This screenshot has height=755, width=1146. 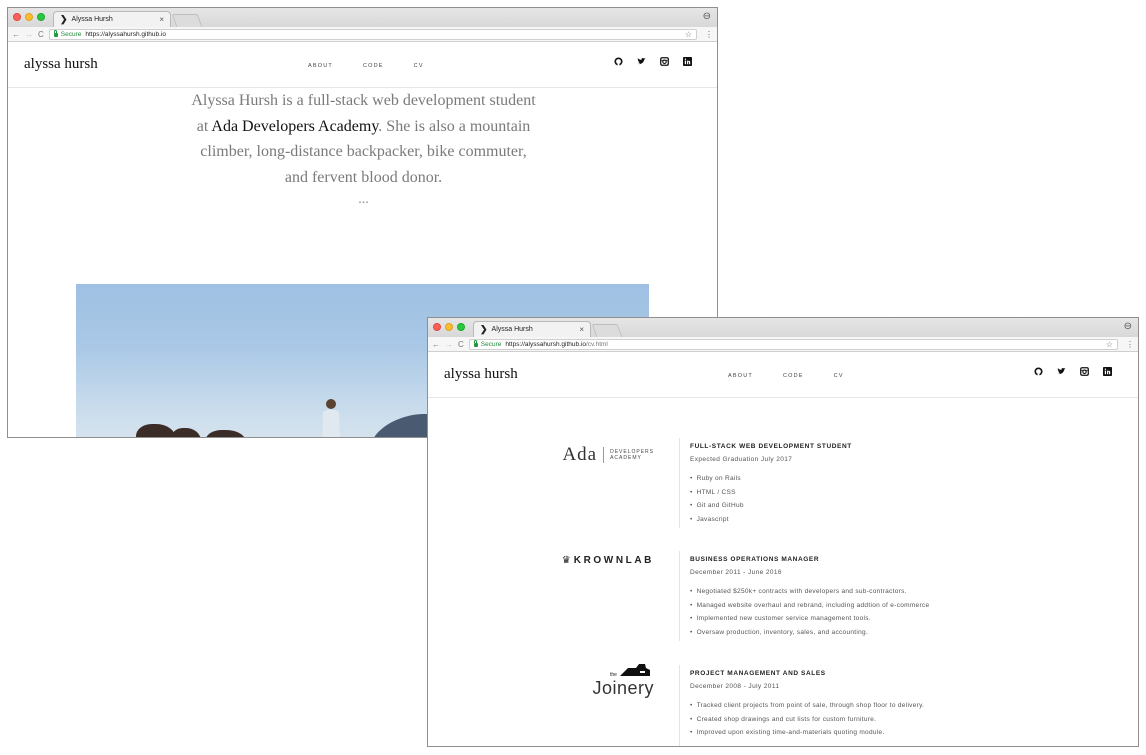 I want to click on window-controls, so click(x=29, y=17).